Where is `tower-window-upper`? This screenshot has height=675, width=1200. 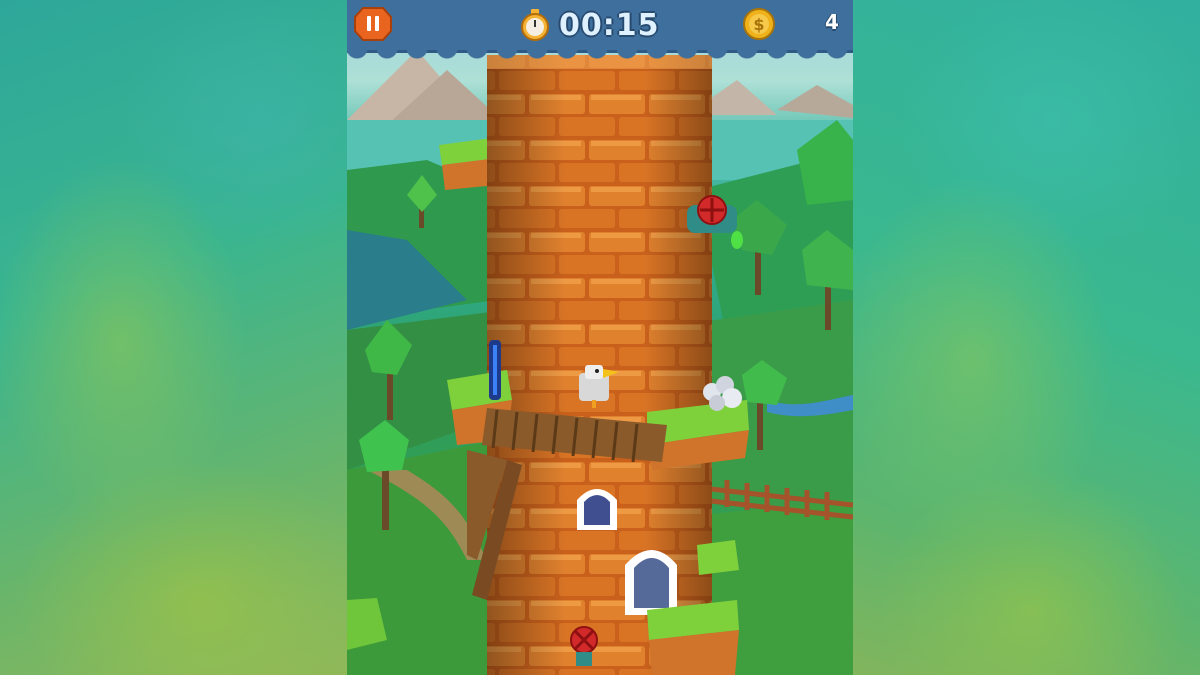
tower-window-upper is located at coordinates (597, 509).